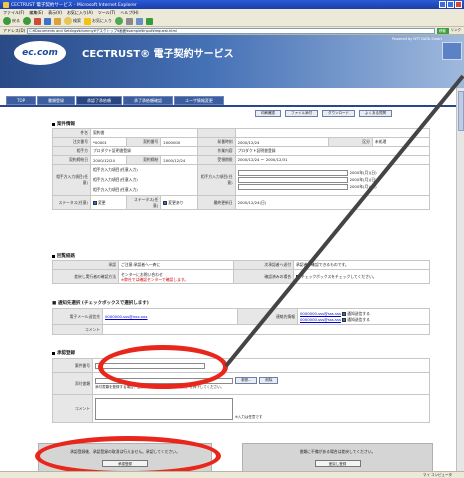  I want to click on tab-document-register: 書類登録, so click(56, 100).